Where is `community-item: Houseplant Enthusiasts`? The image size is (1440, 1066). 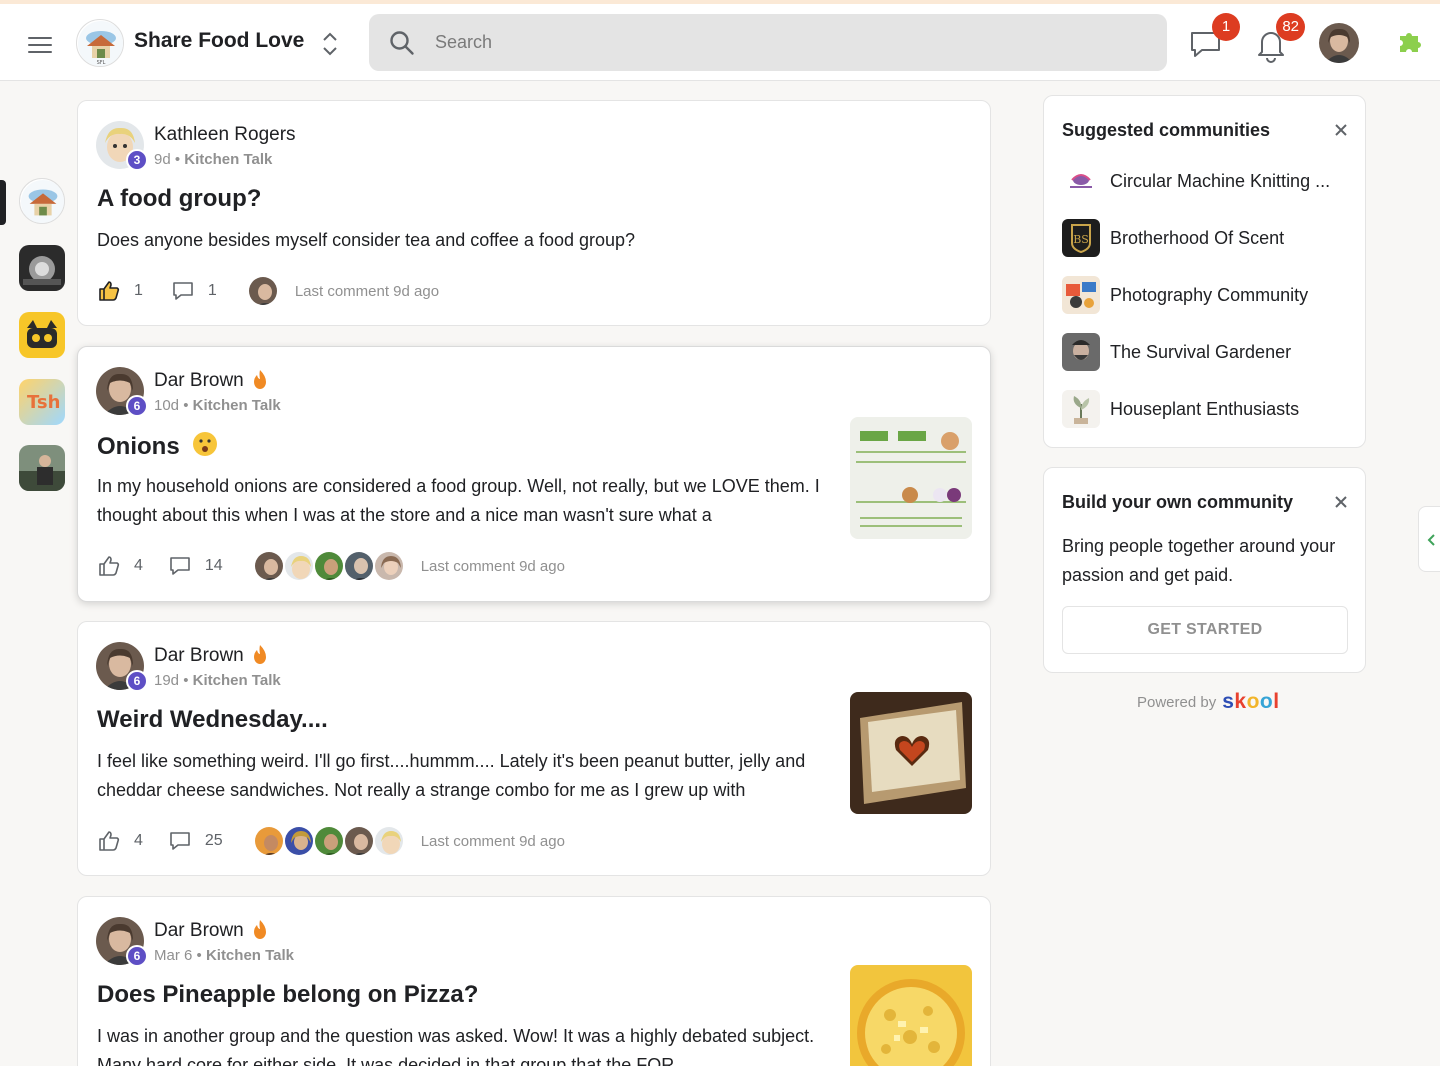
community-item: Houseplant Enthusiasts is located at coordinates (1207, 410).